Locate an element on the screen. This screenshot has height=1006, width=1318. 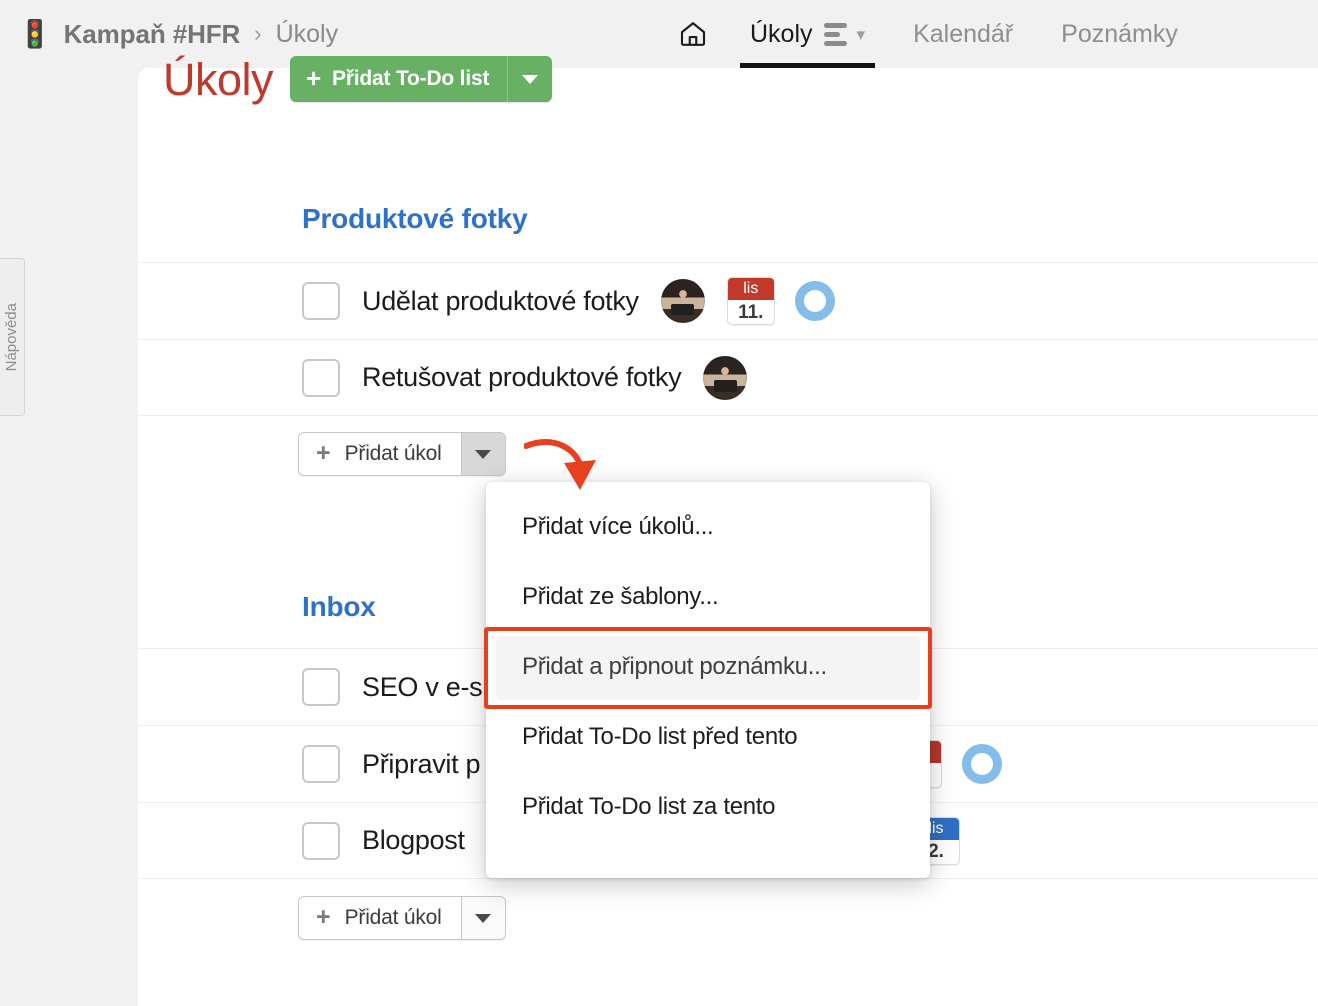
nav-tab-poznamky: Poznámky is located at coordinates (1119, 34).